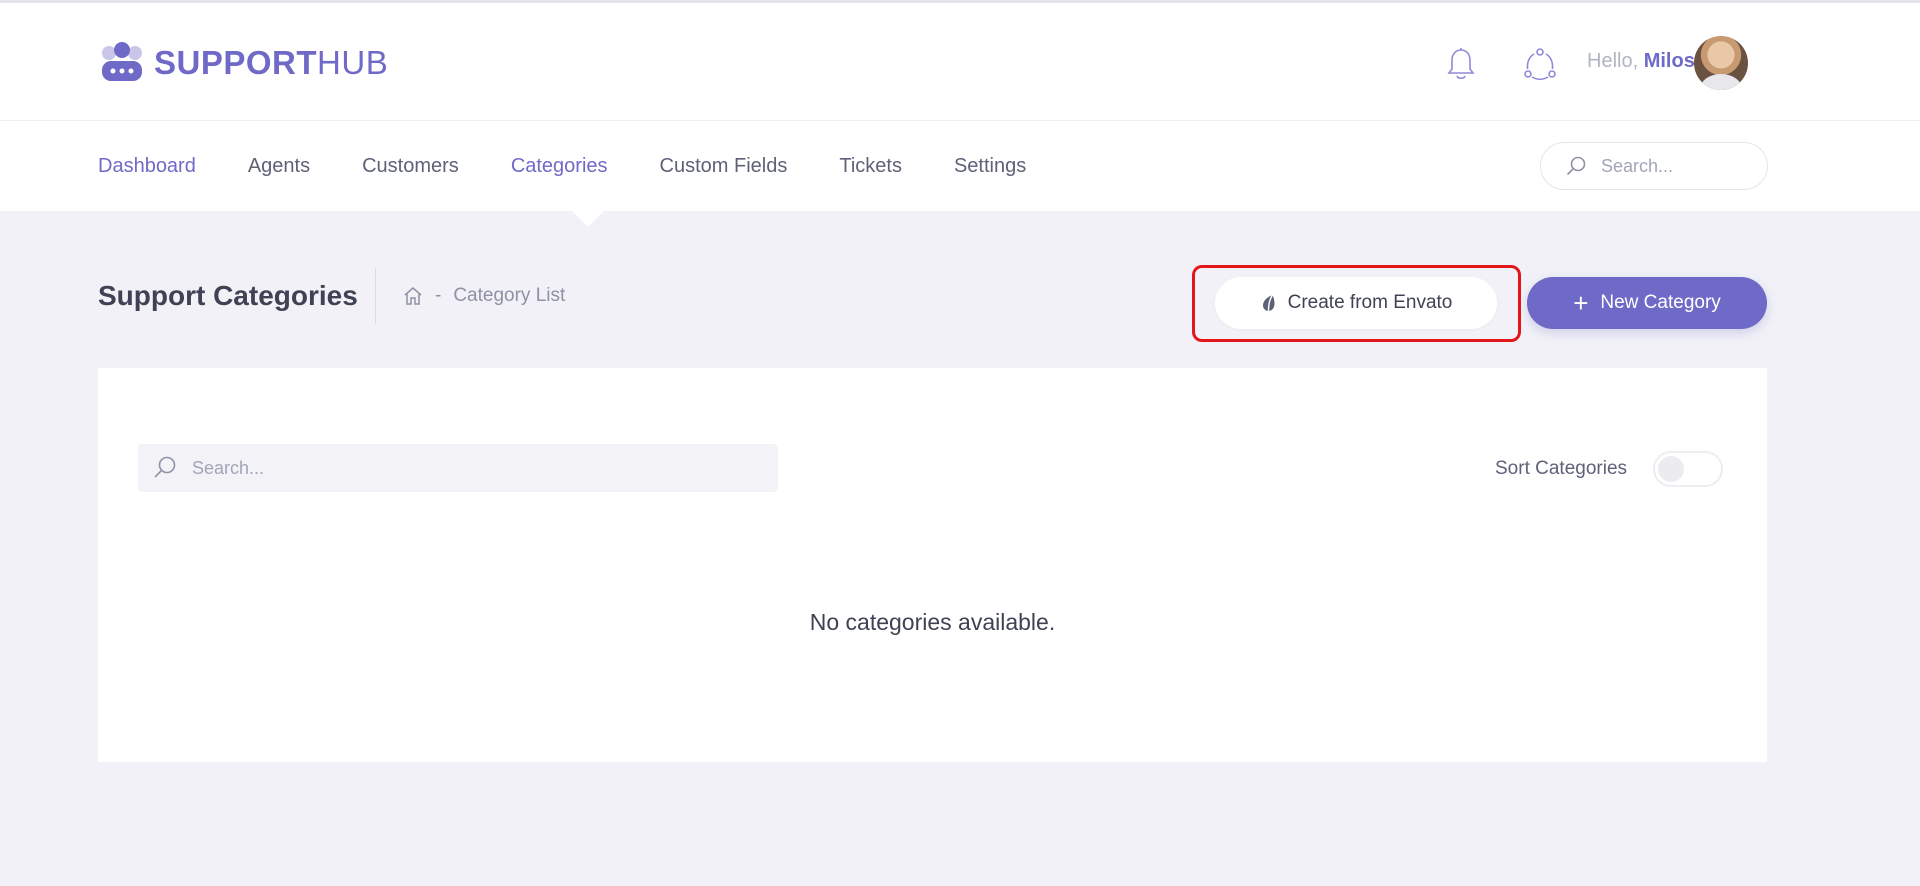 This screenshot has width=1920, height=886. Describe the element at coordinates (1540, 64) in the screenshot. I see `sync-icon` at that location.